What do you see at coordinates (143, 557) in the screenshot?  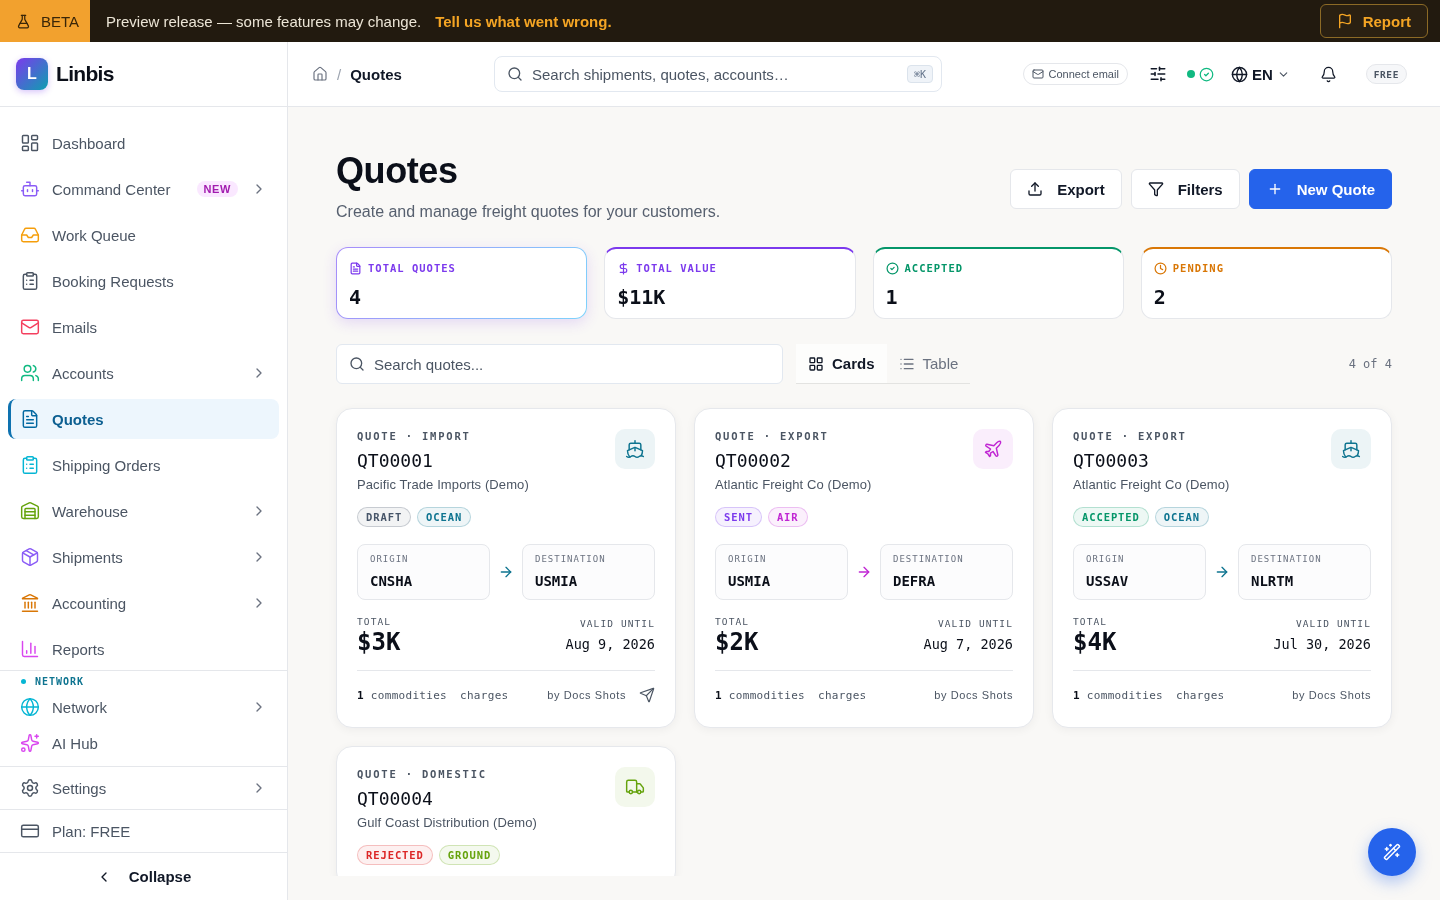 I see `nav-item: Shipments` at bounding box center [143, 557].